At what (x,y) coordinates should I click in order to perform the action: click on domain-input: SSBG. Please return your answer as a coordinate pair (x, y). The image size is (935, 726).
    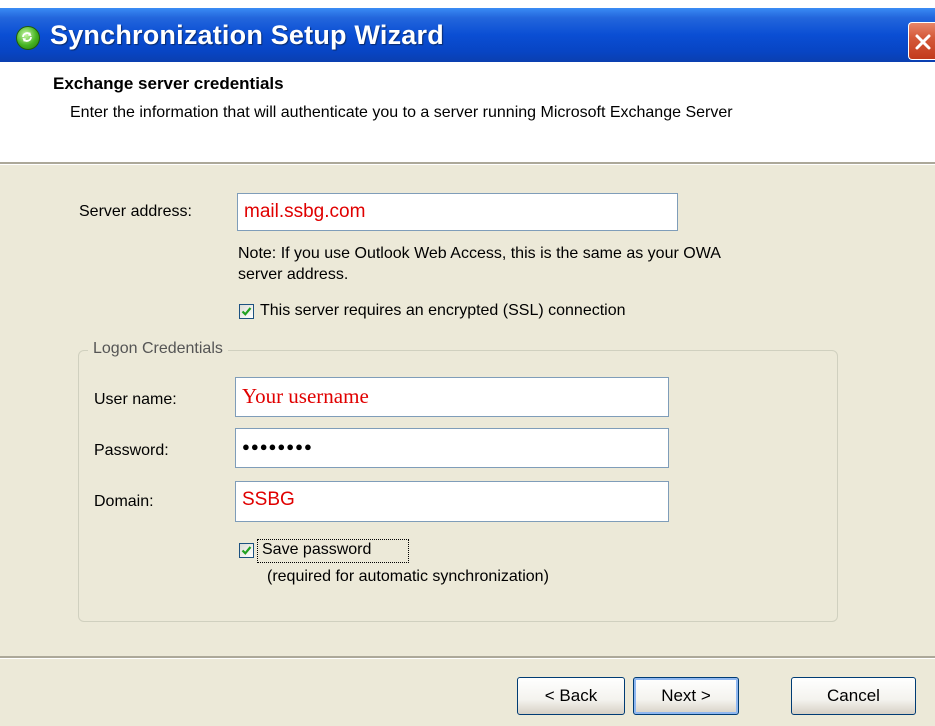
    Looking at the image, I should click on (452, 501).